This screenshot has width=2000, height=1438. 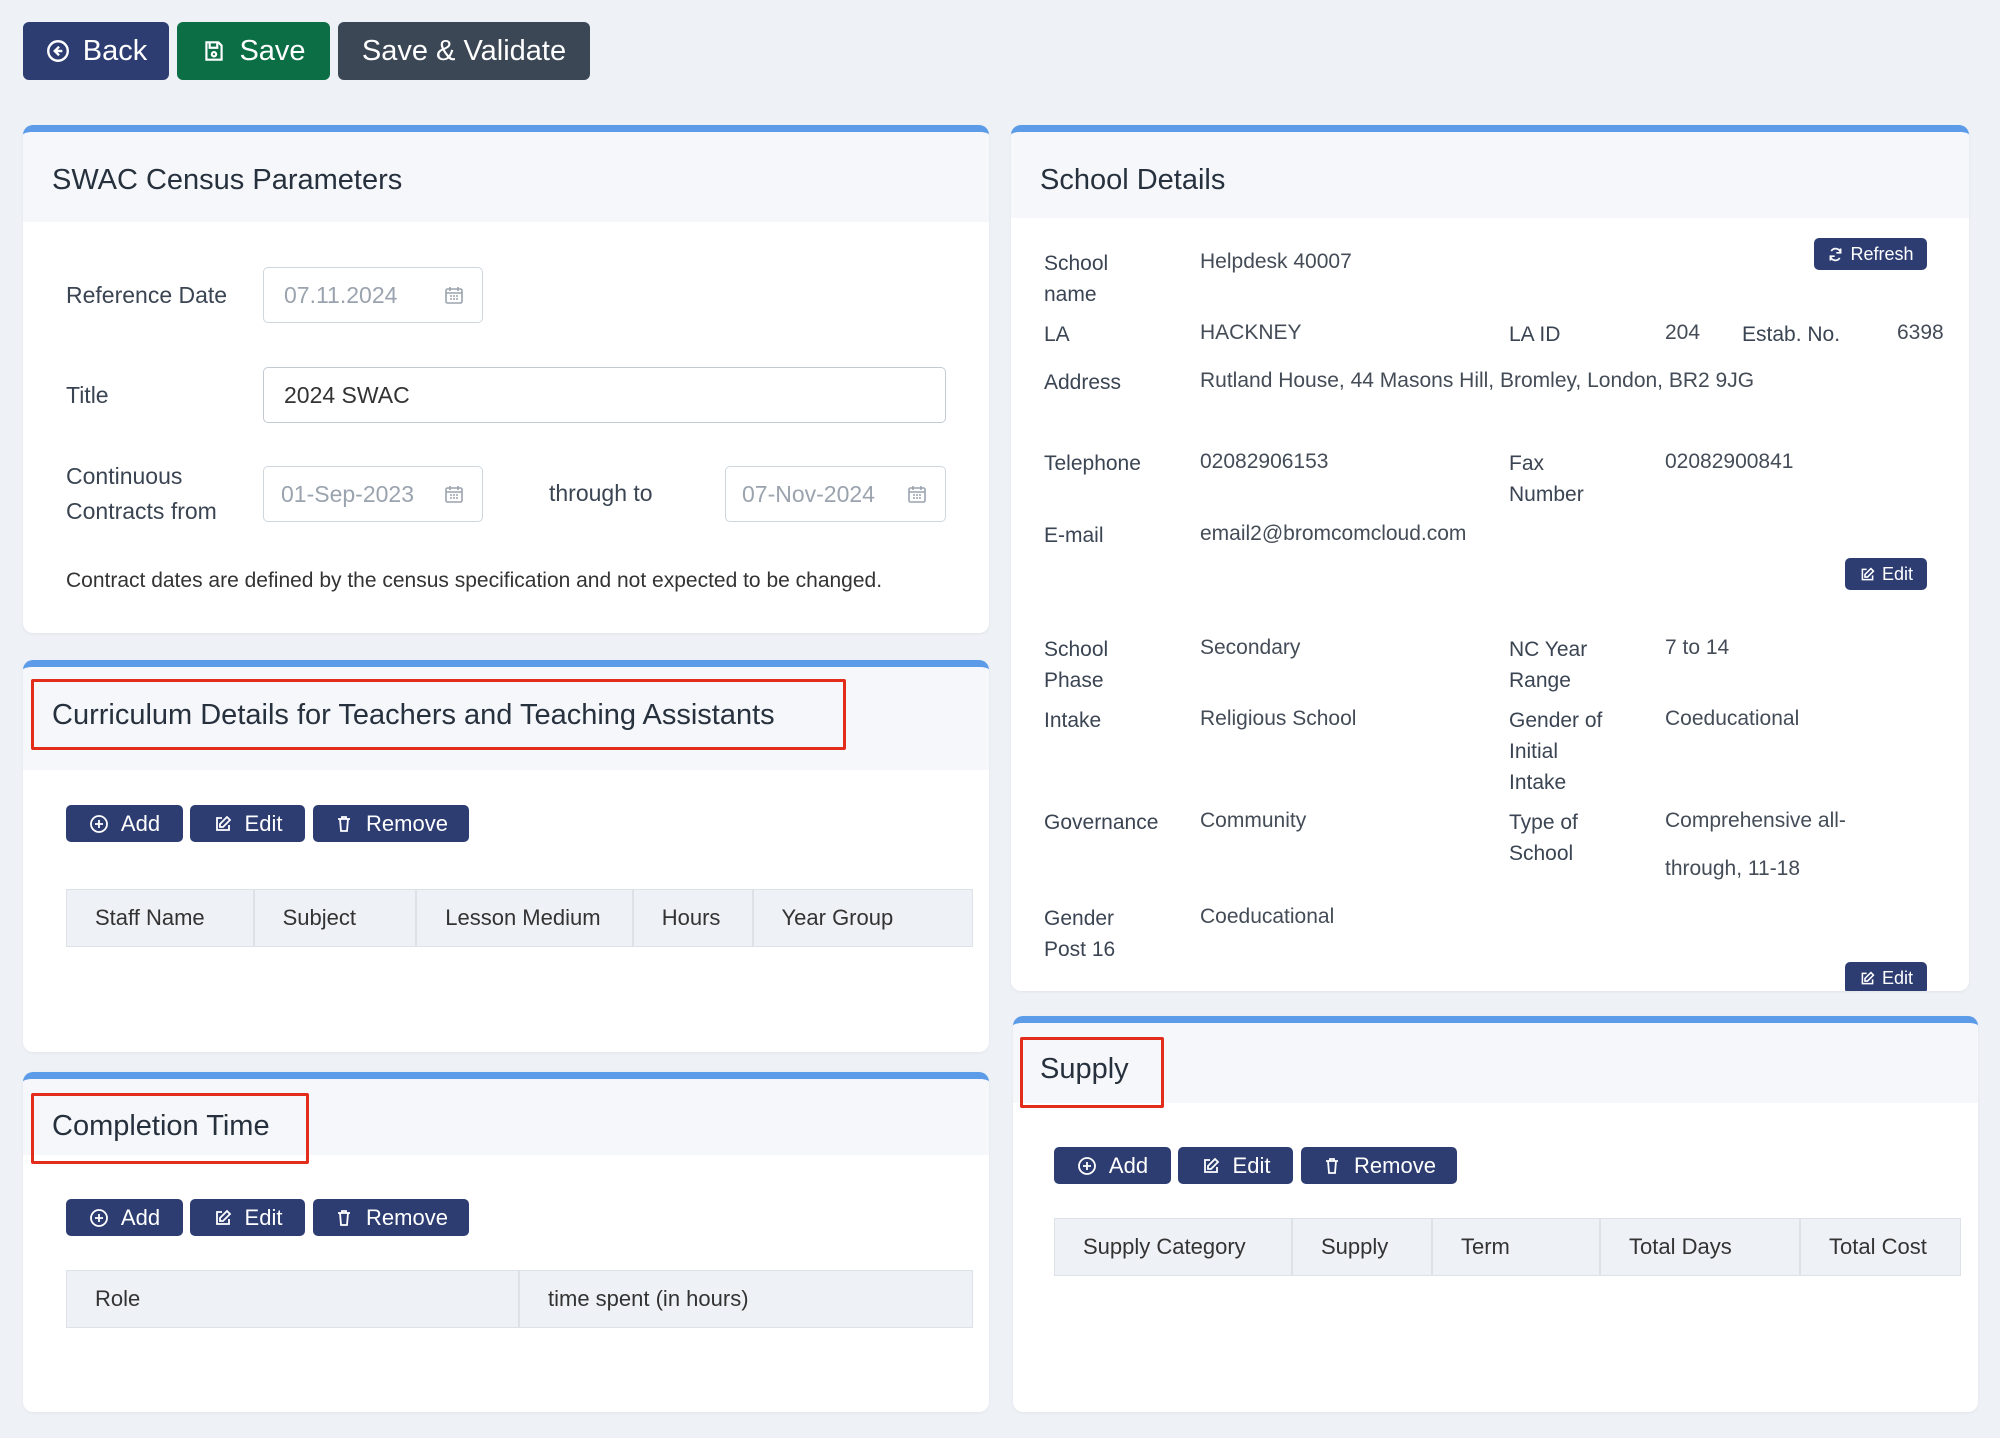 I want to click on supply-remove-button: Remove, so click(x=1379, y=1165).